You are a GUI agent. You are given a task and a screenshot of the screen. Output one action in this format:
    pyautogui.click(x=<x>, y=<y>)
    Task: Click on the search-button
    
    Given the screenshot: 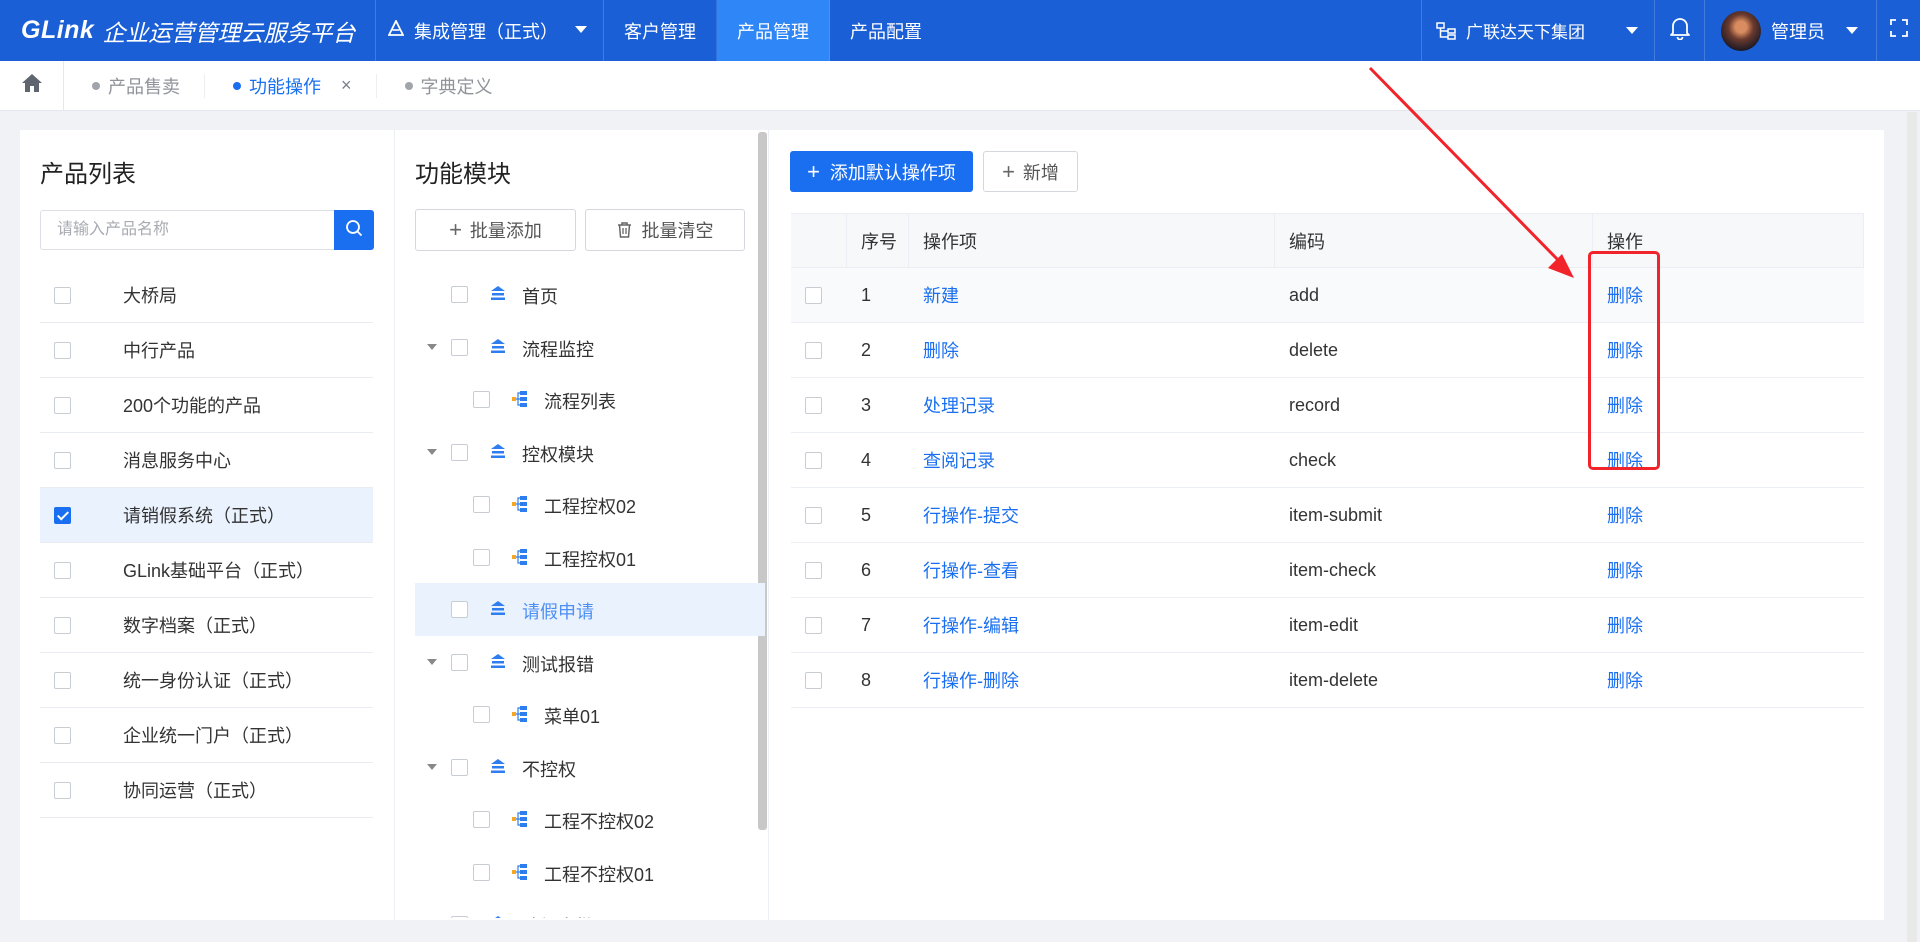 What is the action you would take?
    pyautogui.click(x=354, y=230)
    